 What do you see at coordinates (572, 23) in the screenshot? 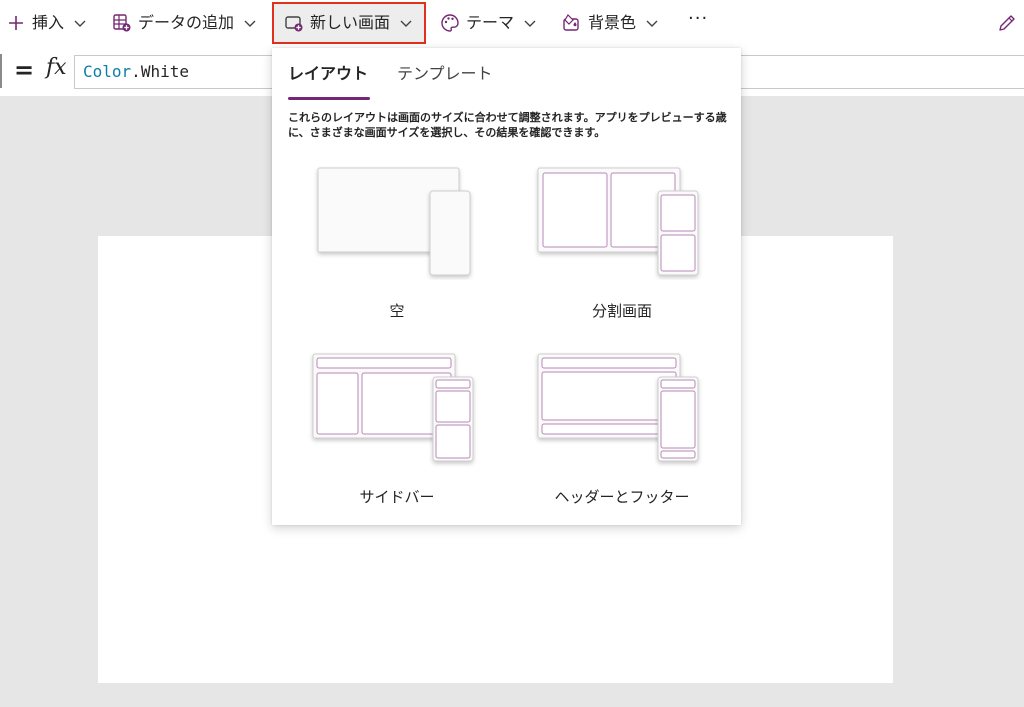
I see `paint-bucket-icon` at bounding box center [572, 23].